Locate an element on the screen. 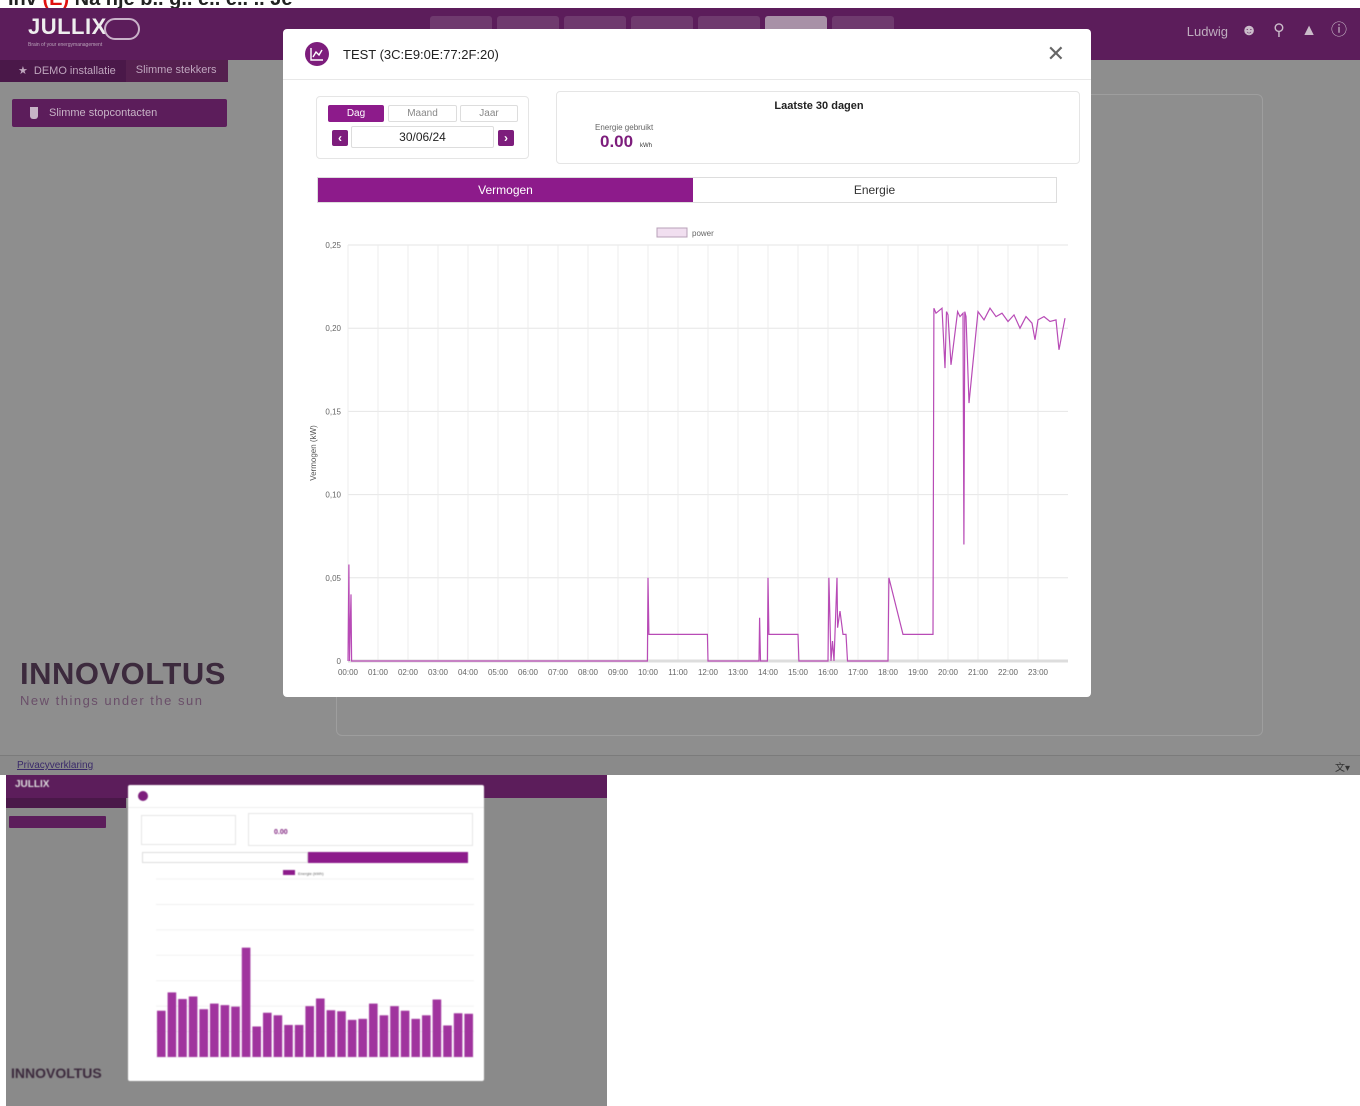 The image size is (1360, 1106). logo-tagline: Brain of your energymanagement is located at coordinates (65, 45).